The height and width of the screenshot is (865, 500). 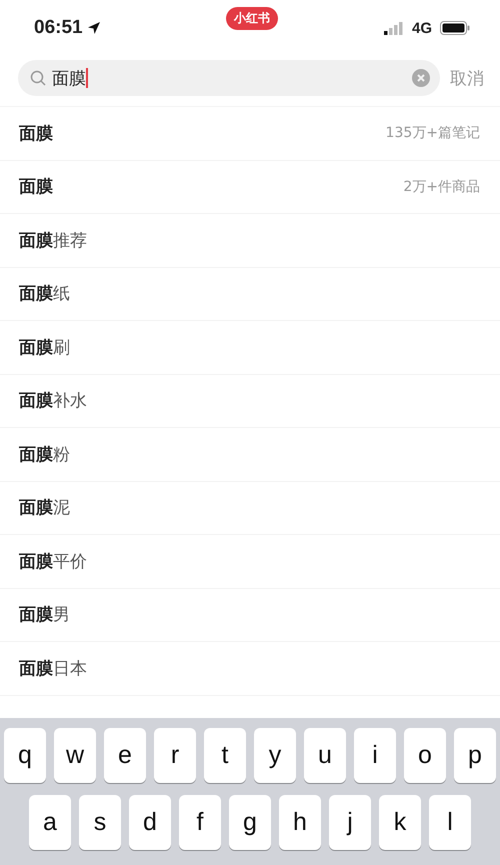 I want to click on keyboard-key: o, so click(x=425, y=755).